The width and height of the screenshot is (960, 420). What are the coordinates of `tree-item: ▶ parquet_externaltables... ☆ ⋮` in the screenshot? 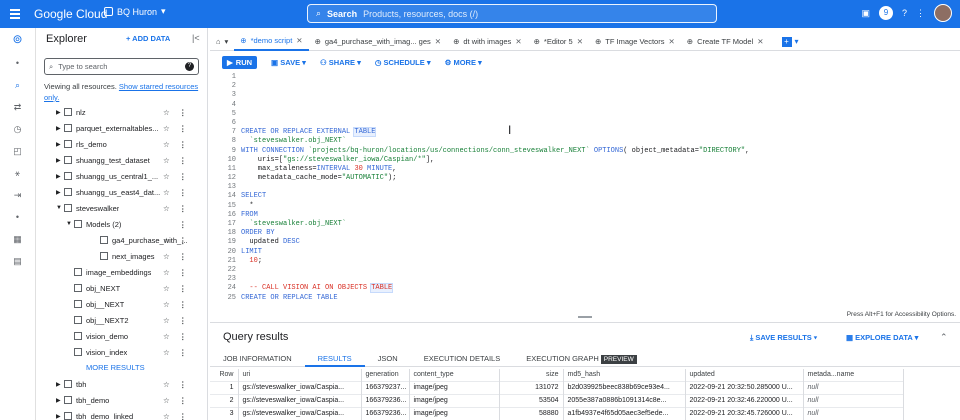 It's located at (120, 128).